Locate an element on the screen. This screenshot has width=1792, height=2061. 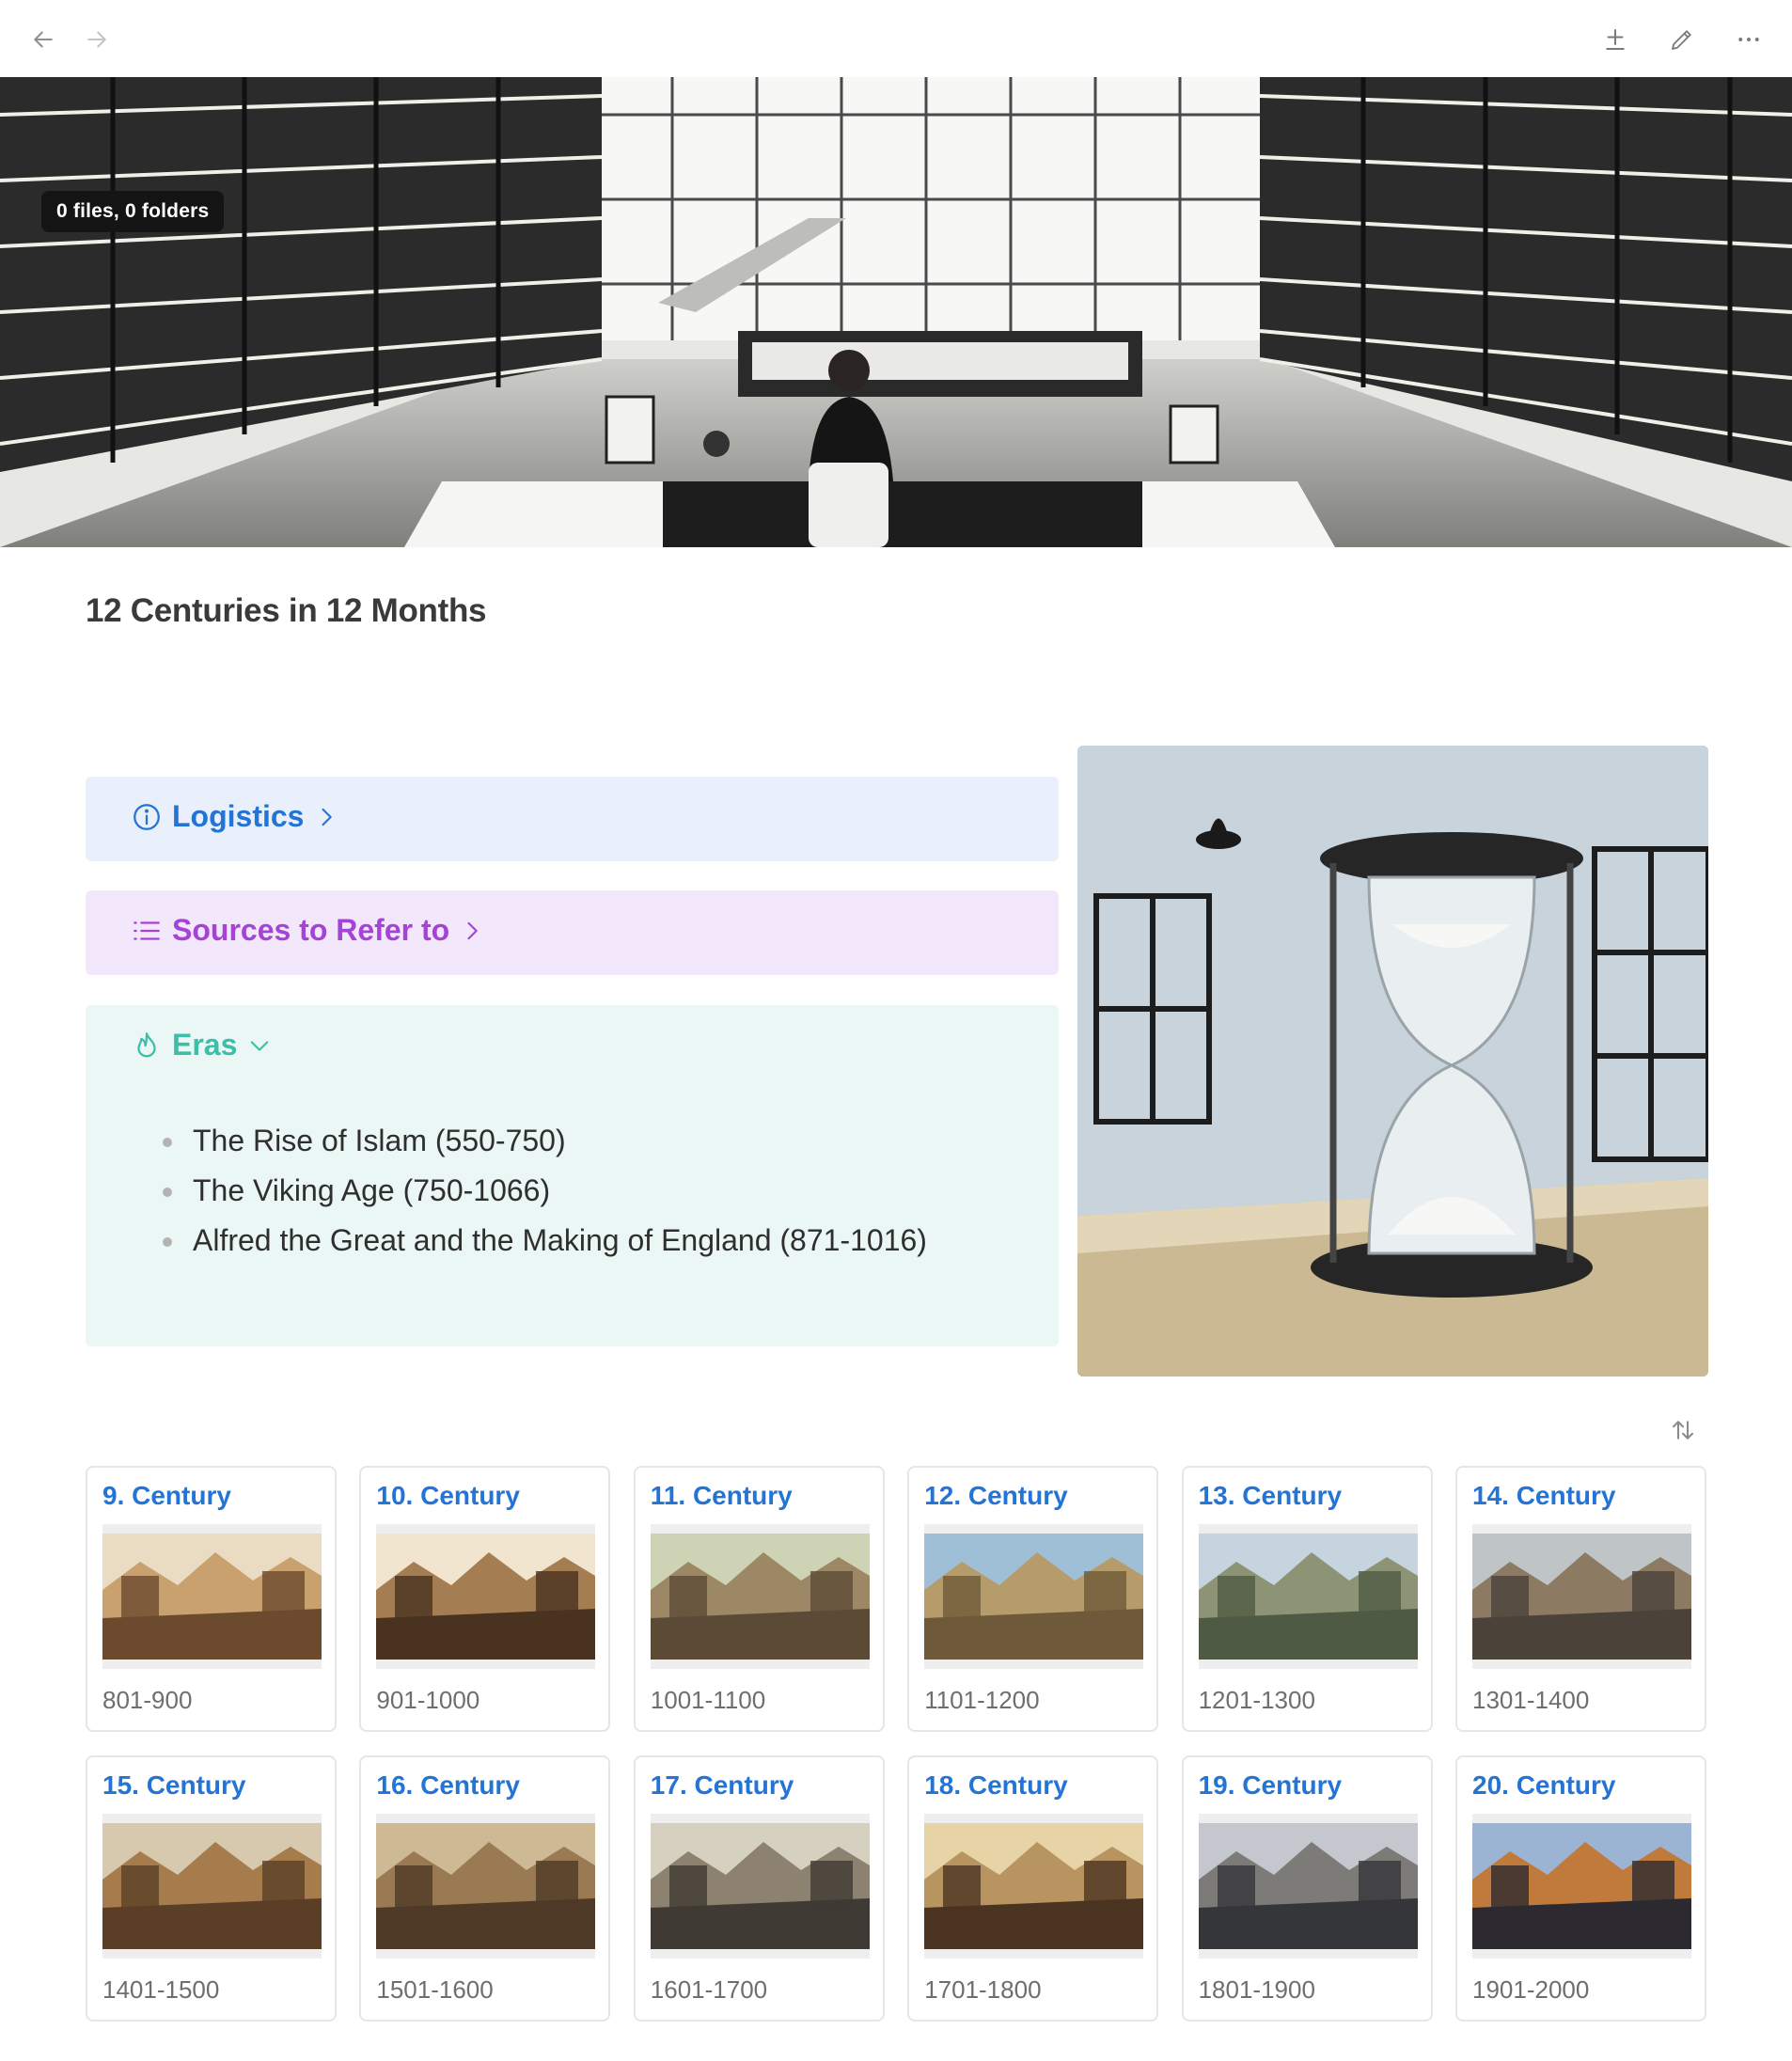
century-card: 20. Century 1901-2000 is located at coordinates (1580, 1888).